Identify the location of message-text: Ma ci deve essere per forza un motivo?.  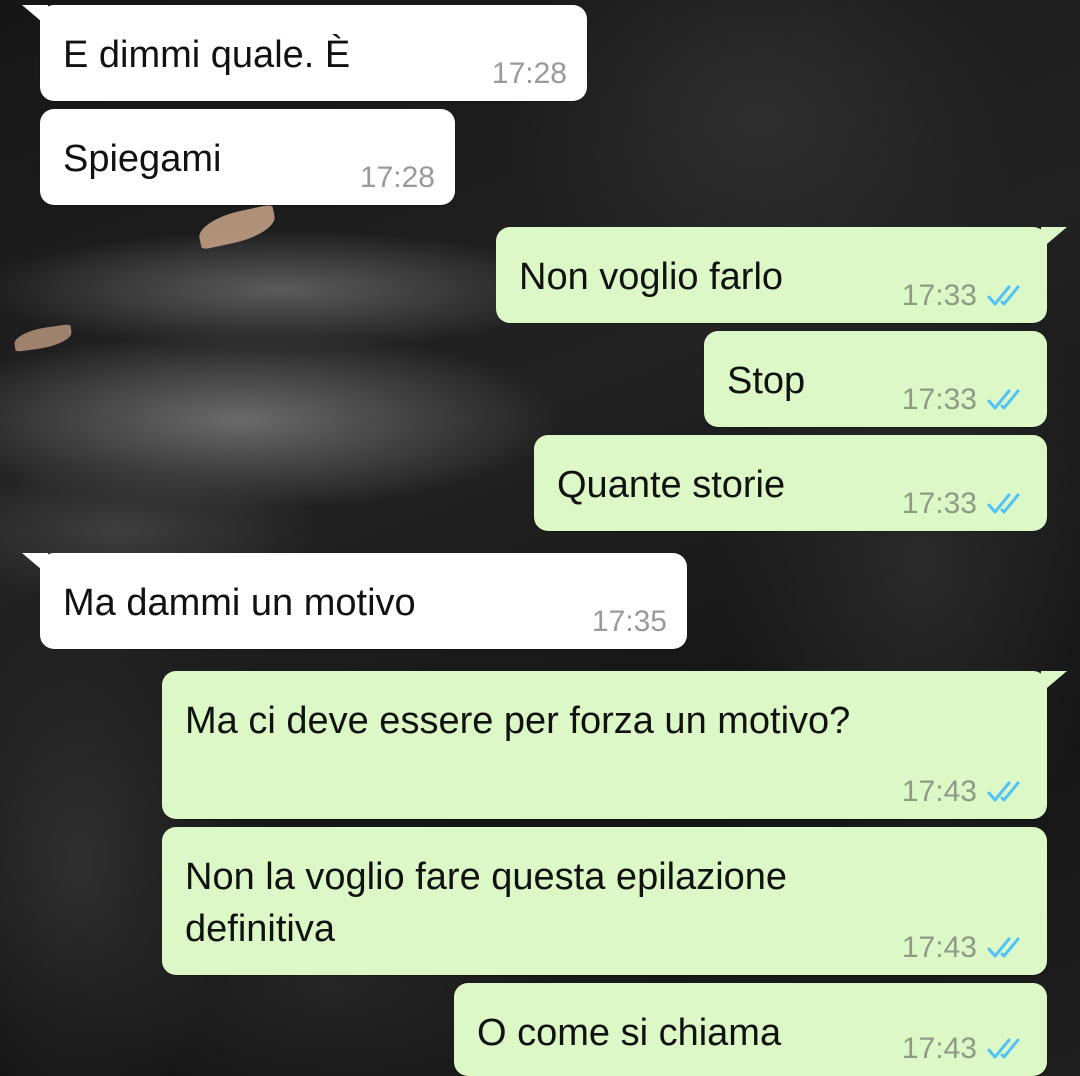
(518, 721).